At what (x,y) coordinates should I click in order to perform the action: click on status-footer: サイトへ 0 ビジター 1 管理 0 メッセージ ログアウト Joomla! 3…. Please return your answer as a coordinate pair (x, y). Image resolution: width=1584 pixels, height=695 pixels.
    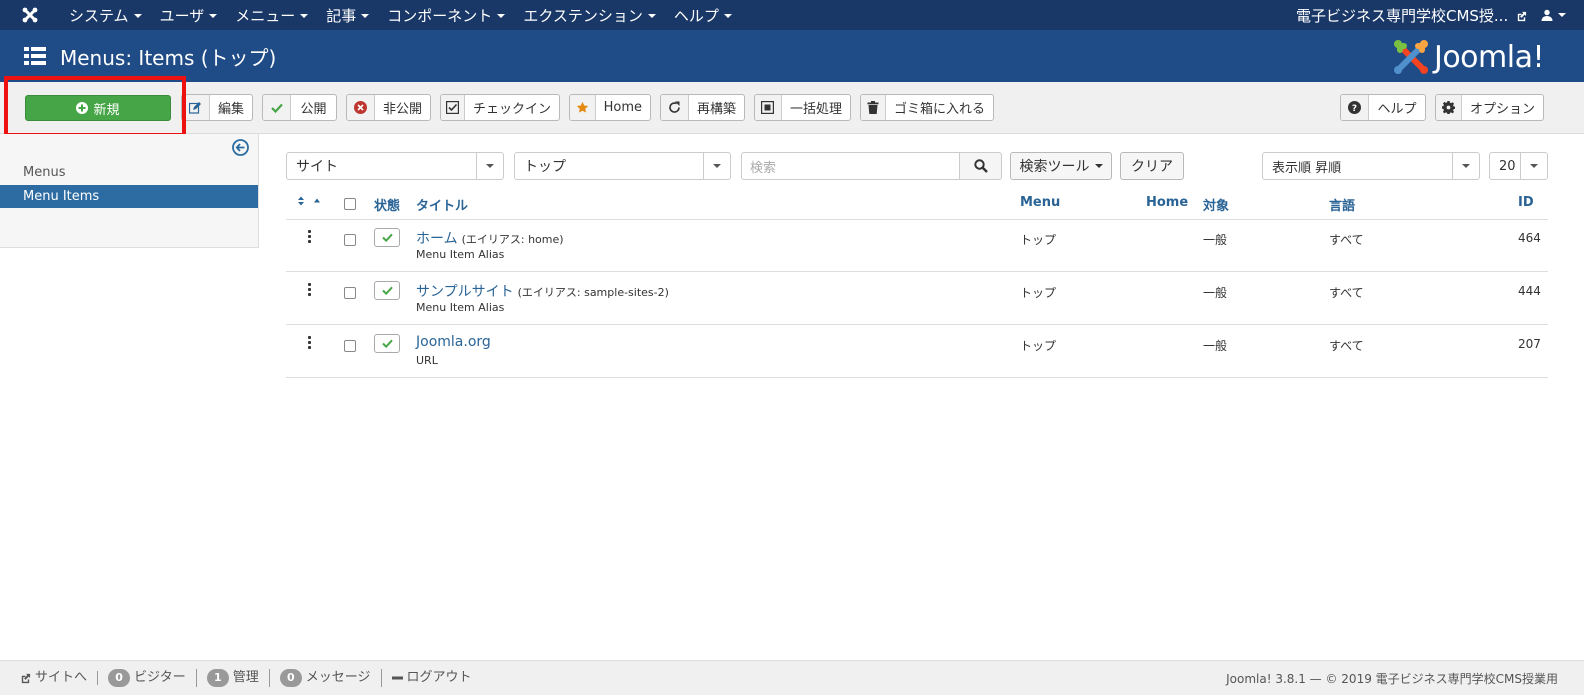
    Looking at the image, I should click on (792, 677).